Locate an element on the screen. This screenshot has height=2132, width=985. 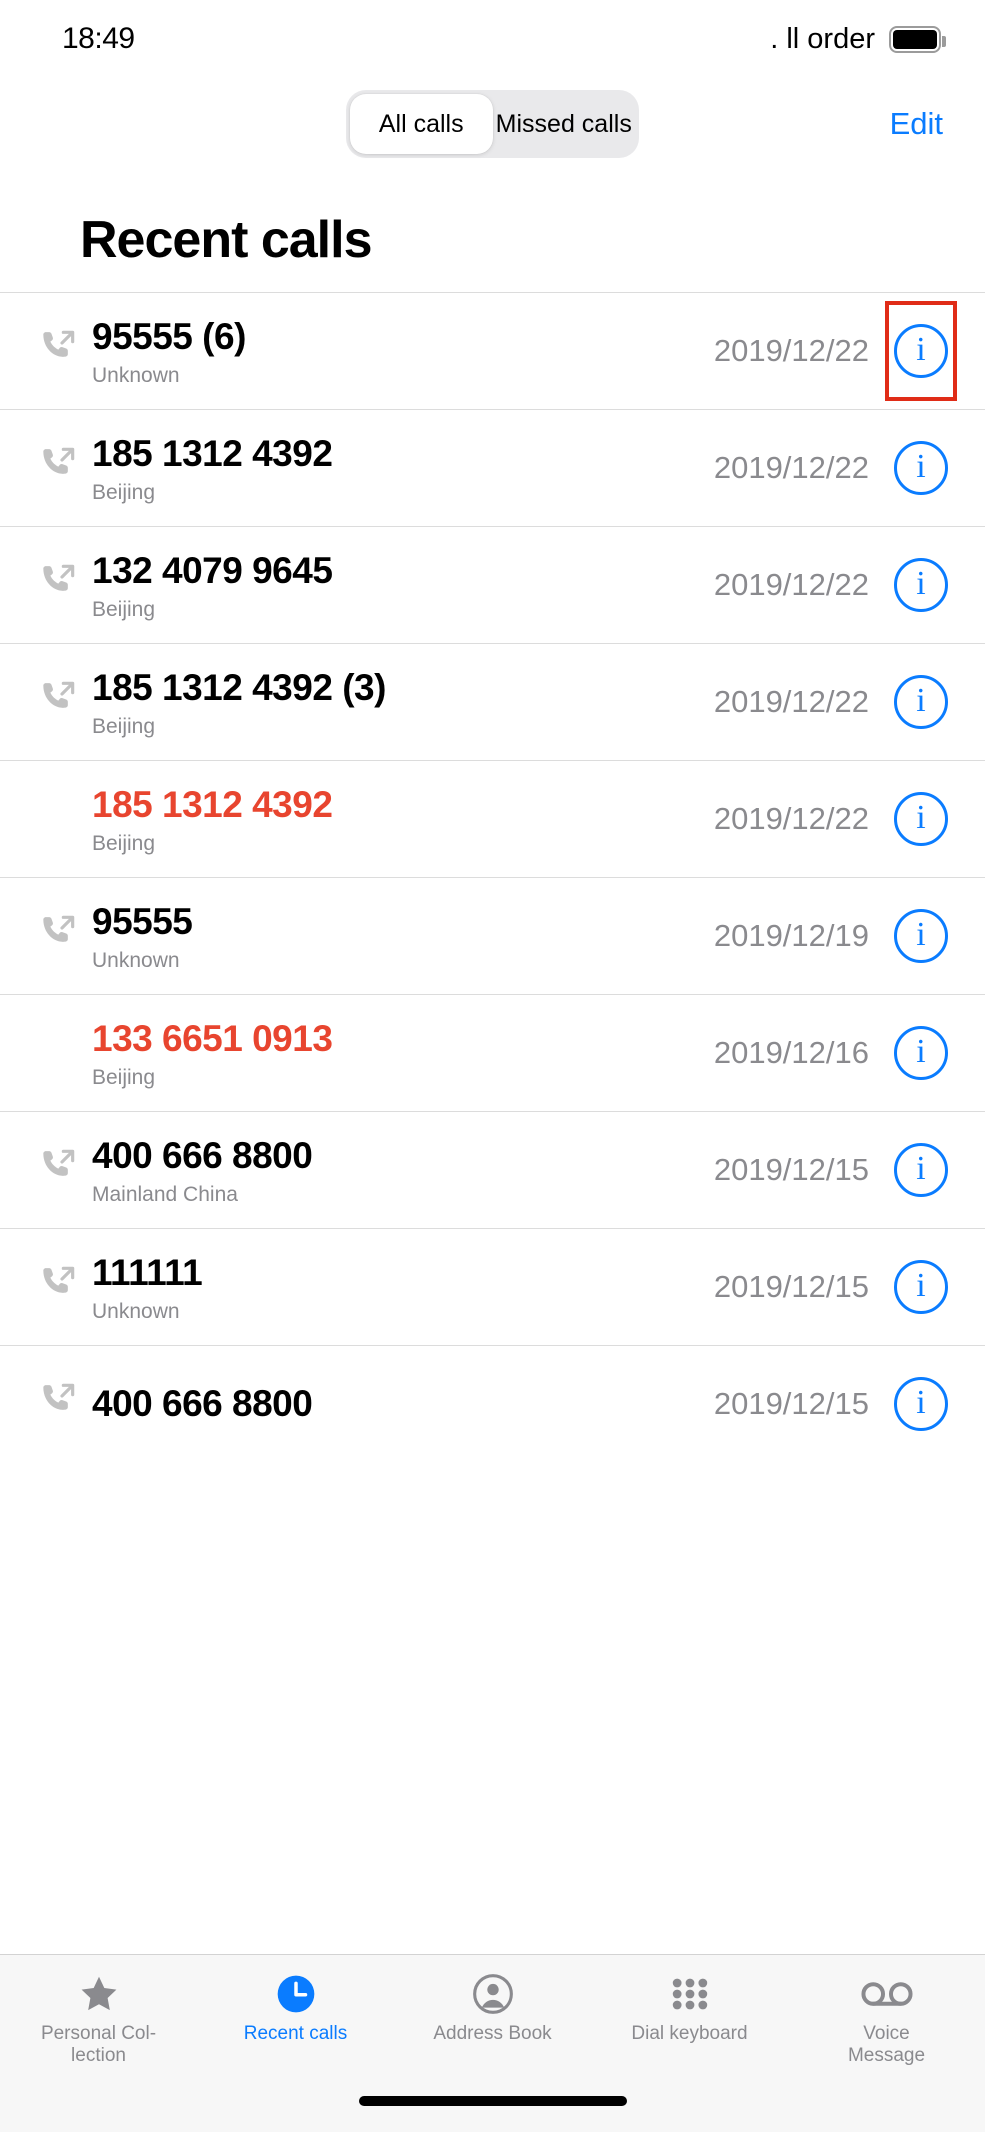
call-number: 111111 is located at coordinates (147, 1272).